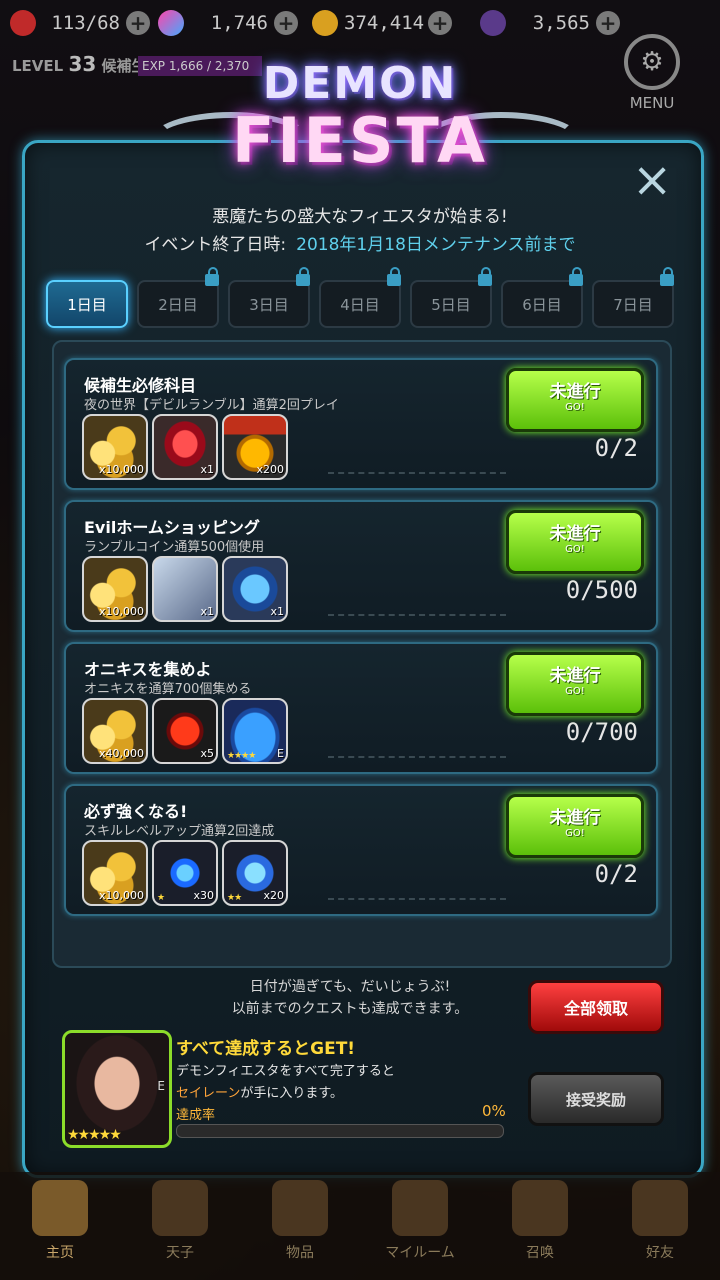 Image resolution: width=720 pixels, height=1280 pixels. What do you see at coordinates (360, 217) in the screenshot?
I see `event-intro: 悪魔たちの盛大なフィエスタが始まる!` at bounding box center [360, 217].